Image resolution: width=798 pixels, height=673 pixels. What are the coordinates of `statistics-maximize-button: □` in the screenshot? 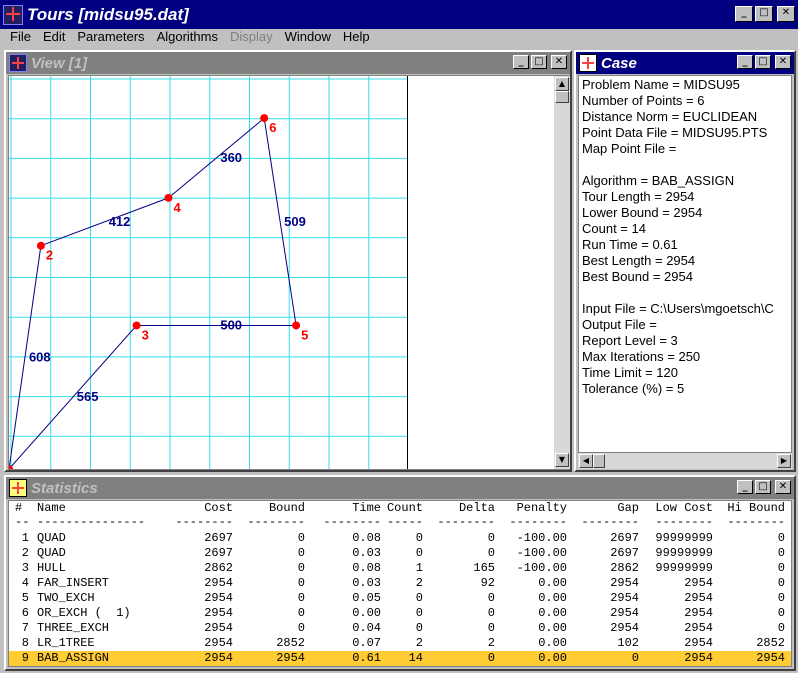 It's located at (763, 487).